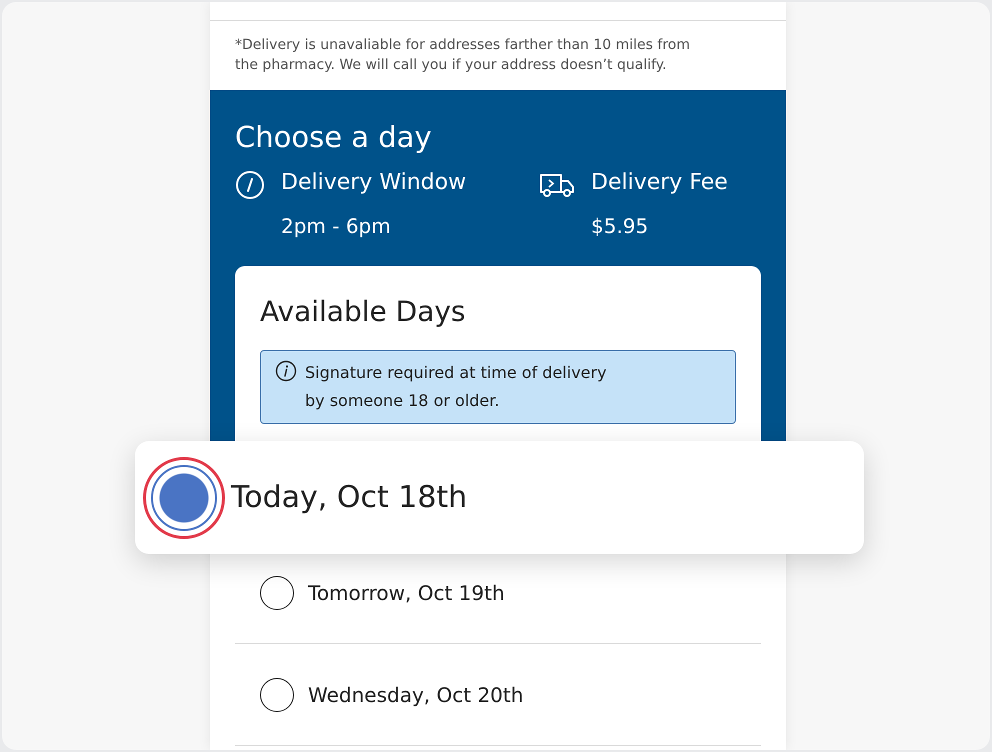 The image size is (992, 752). Describe the element at coordinates (557, 185) in the screenshot. I see `truck-icon` at that location.